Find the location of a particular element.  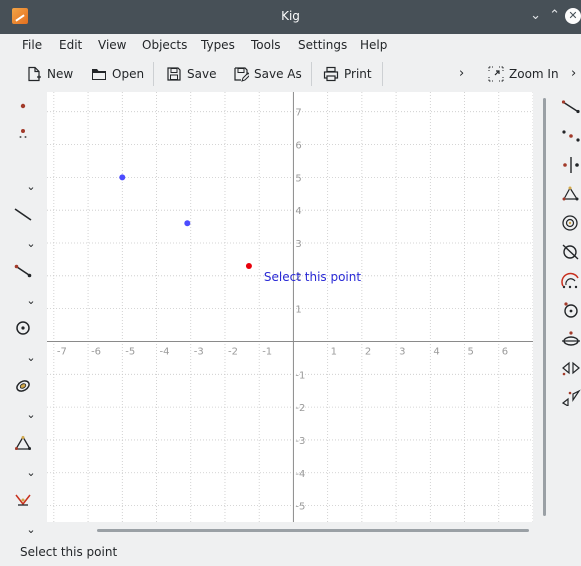

menu-view: View is located at coordinates (112, 45).